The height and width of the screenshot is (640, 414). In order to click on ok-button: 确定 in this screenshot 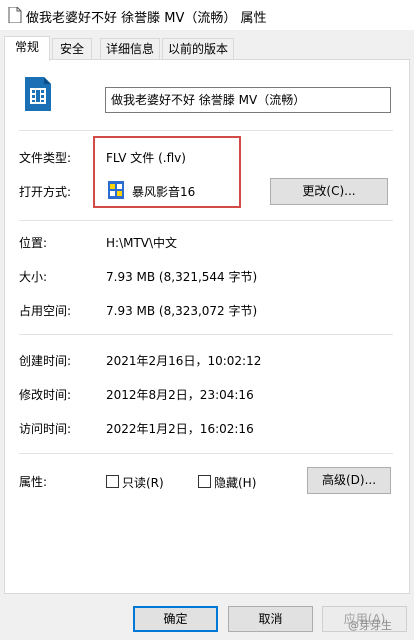, I will do `click(175, 619)`.